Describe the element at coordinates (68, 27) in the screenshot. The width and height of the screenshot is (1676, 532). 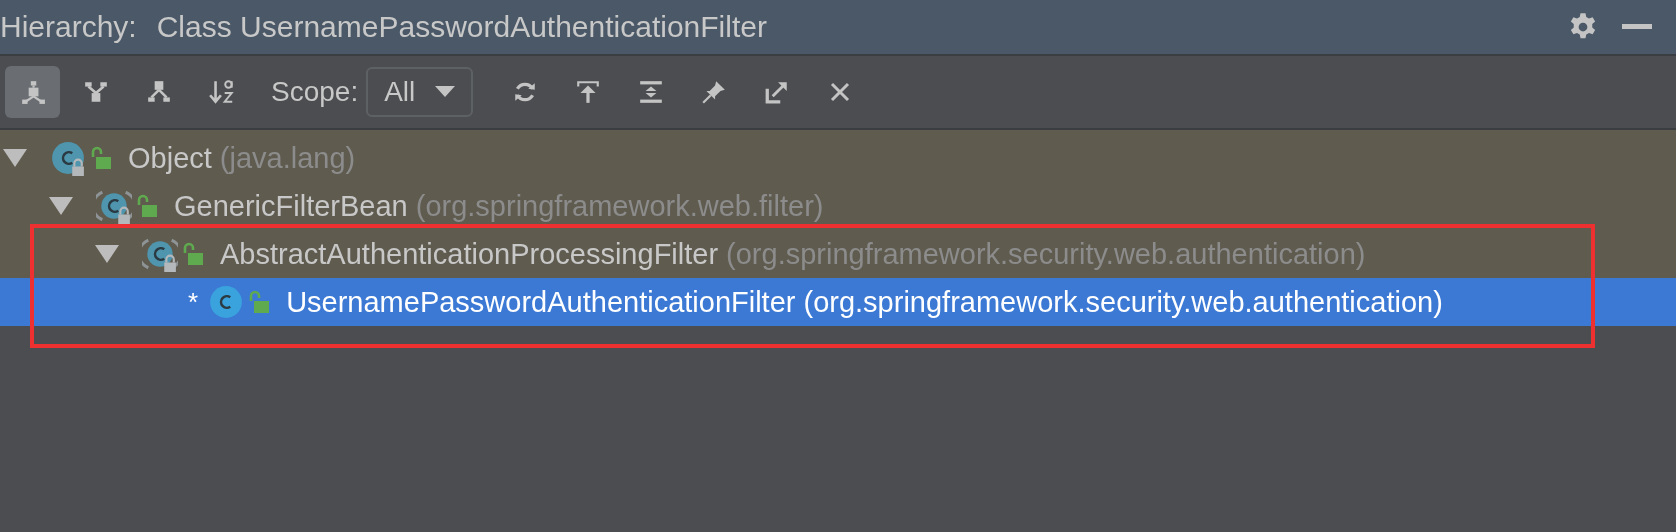
I see `panel-label: Hierarchy:` at that location.